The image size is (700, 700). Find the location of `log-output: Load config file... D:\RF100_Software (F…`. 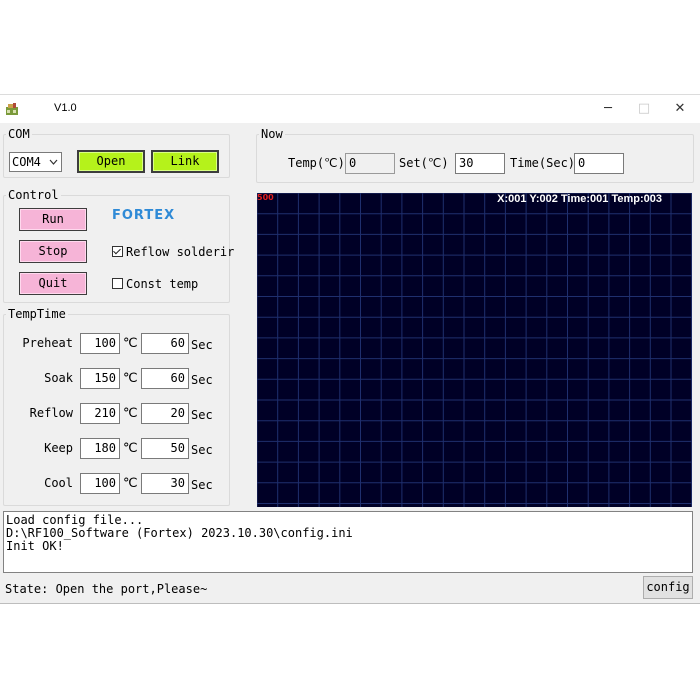

log-output: Load config file... D:\RF100_Software (F… is located at coordinates (348, 542).